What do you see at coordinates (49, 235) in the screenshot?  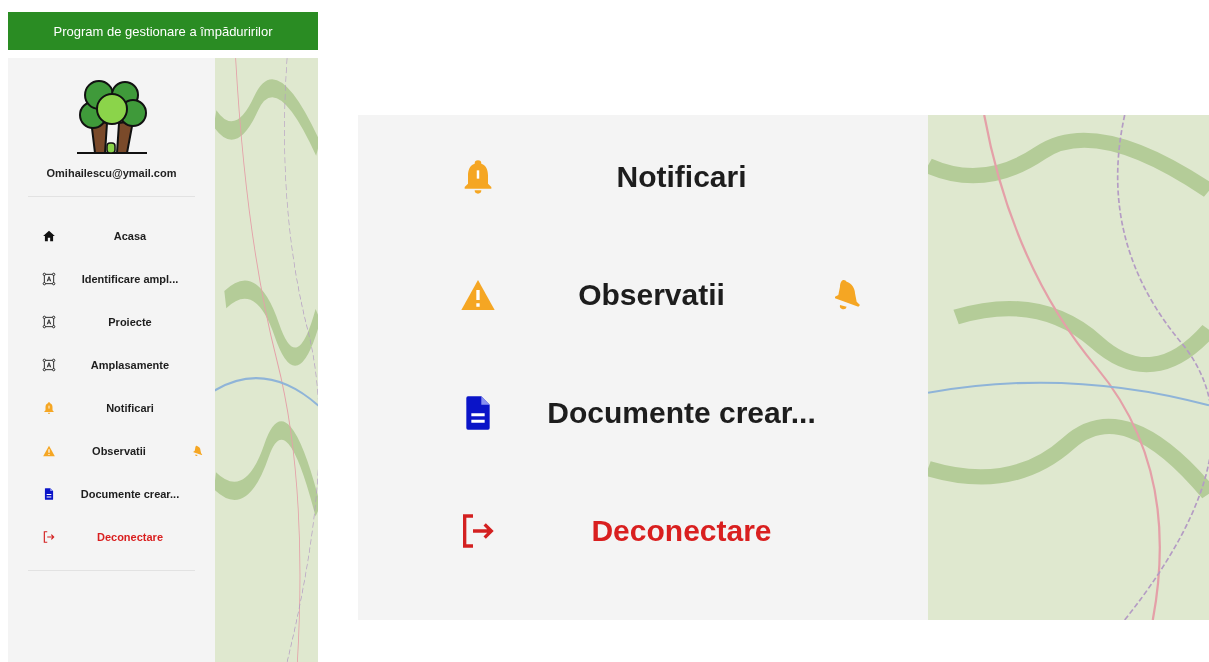 I see `home-icon` at bounding box center [49, 235].